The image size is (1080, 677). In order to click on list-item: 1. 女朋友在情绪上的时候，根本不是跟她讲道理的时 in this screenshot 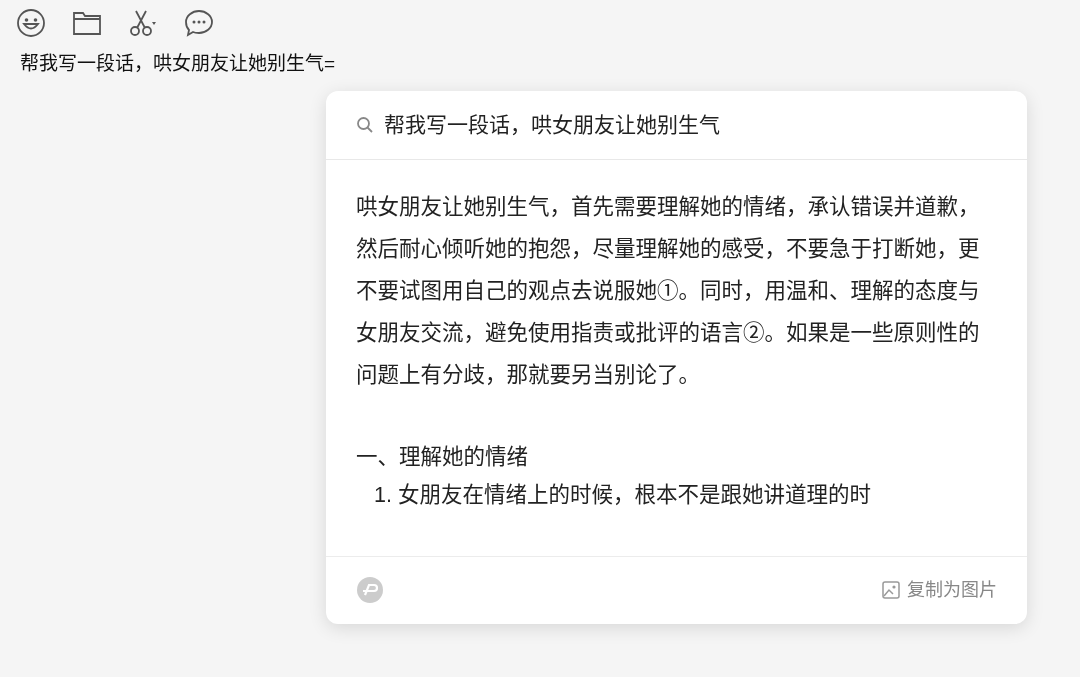, I will do `click(622, 495)`.